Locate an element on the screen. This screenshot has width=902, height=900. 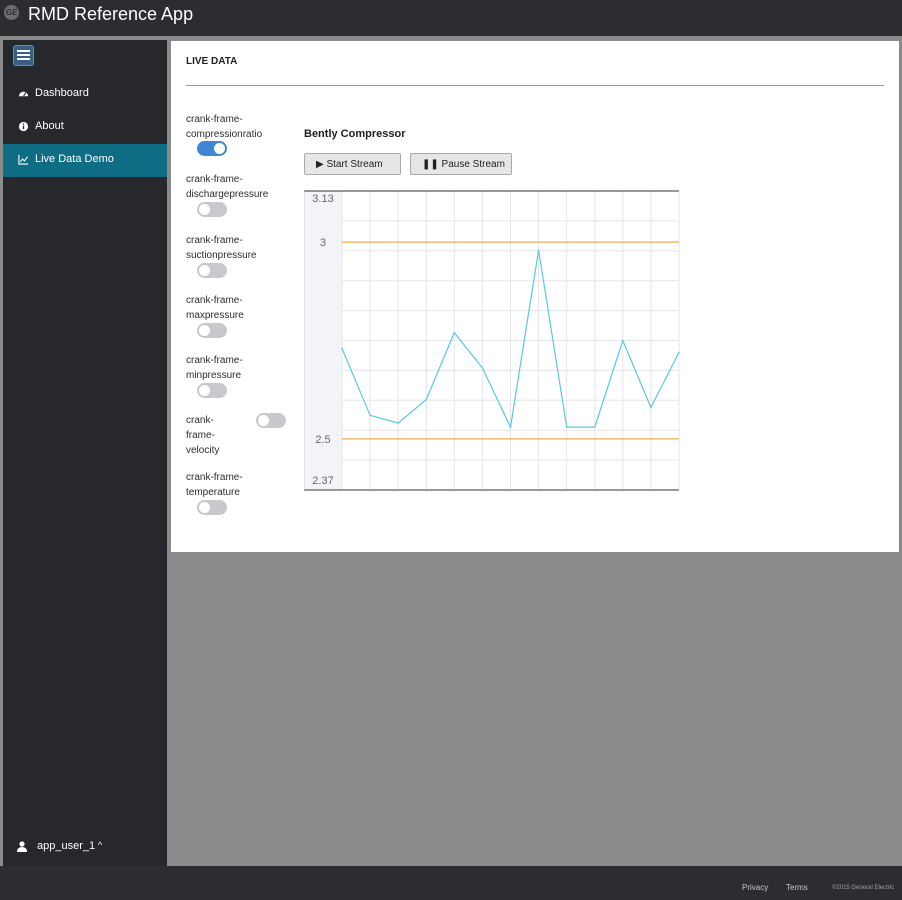
sensor-label: crank-frame- maxpressure is located at coordinates (215, 308).